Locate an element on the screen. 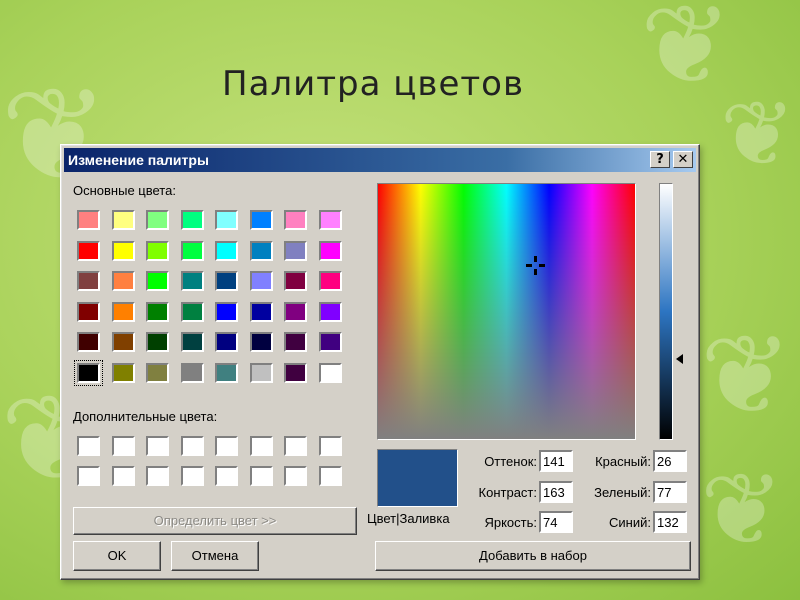 The image size is (800, 600). slide-title: Палитра цветов is located at coordinates (373, 84).